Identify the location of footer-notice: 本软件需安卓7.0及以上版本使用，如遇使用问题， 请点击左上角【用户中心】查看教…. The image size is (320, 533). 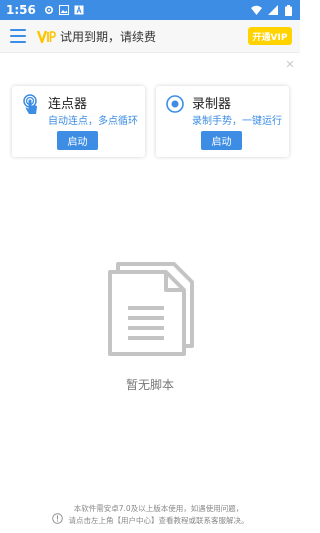
(150, 518).